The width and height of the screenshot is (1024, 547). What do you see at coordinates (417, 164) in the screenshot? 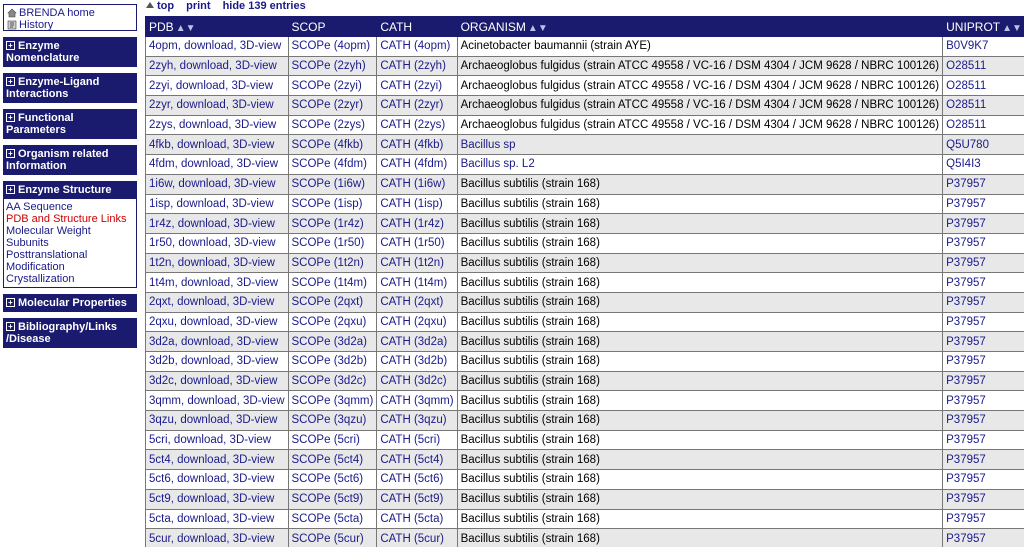
I see `cell-cath: CATH (4fdm)` at bounding box center [417, 164].